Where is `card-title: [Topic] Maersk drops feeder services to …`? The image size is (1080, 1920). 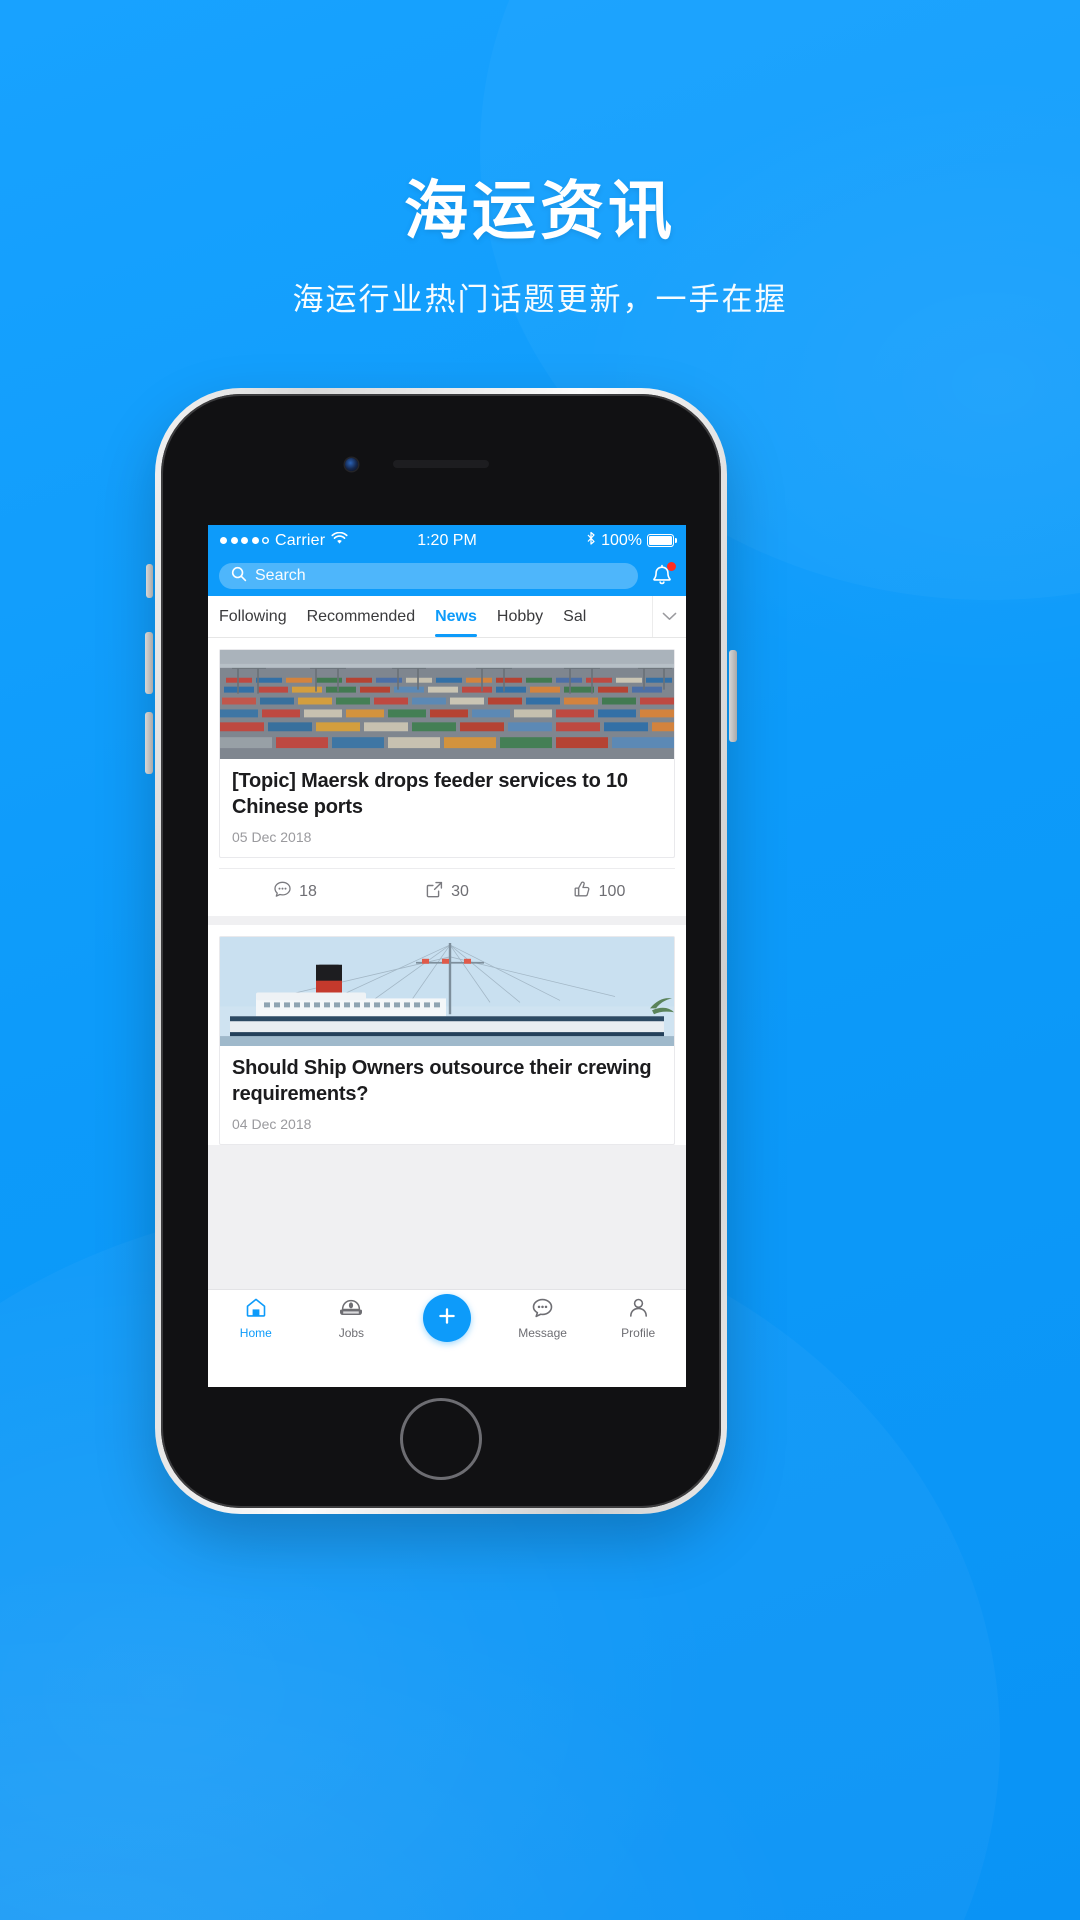 card-title: [Topic] Maersk drops feeder services to … is located at coordinates (430, 794).